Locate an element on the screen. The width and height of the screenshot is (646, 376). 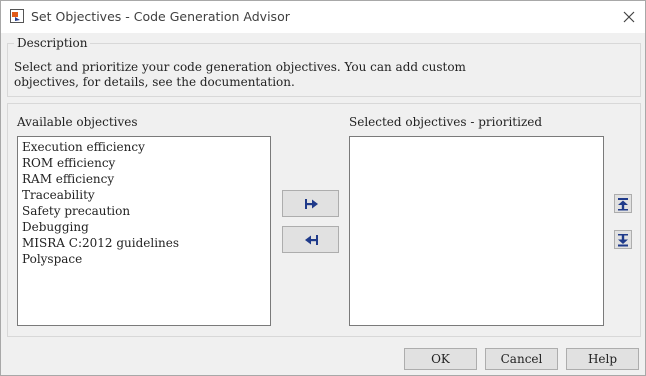
help-button: Help is located at coordinates (602, 359).